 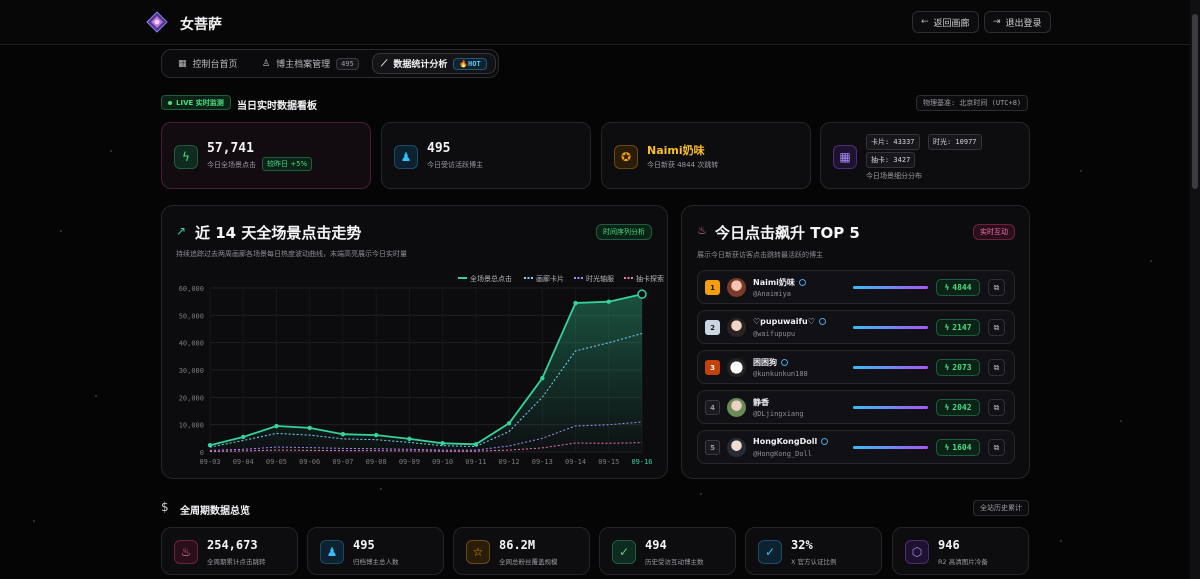 I want to click on x-tick-label: 09-16, so click(x=641, y=462).